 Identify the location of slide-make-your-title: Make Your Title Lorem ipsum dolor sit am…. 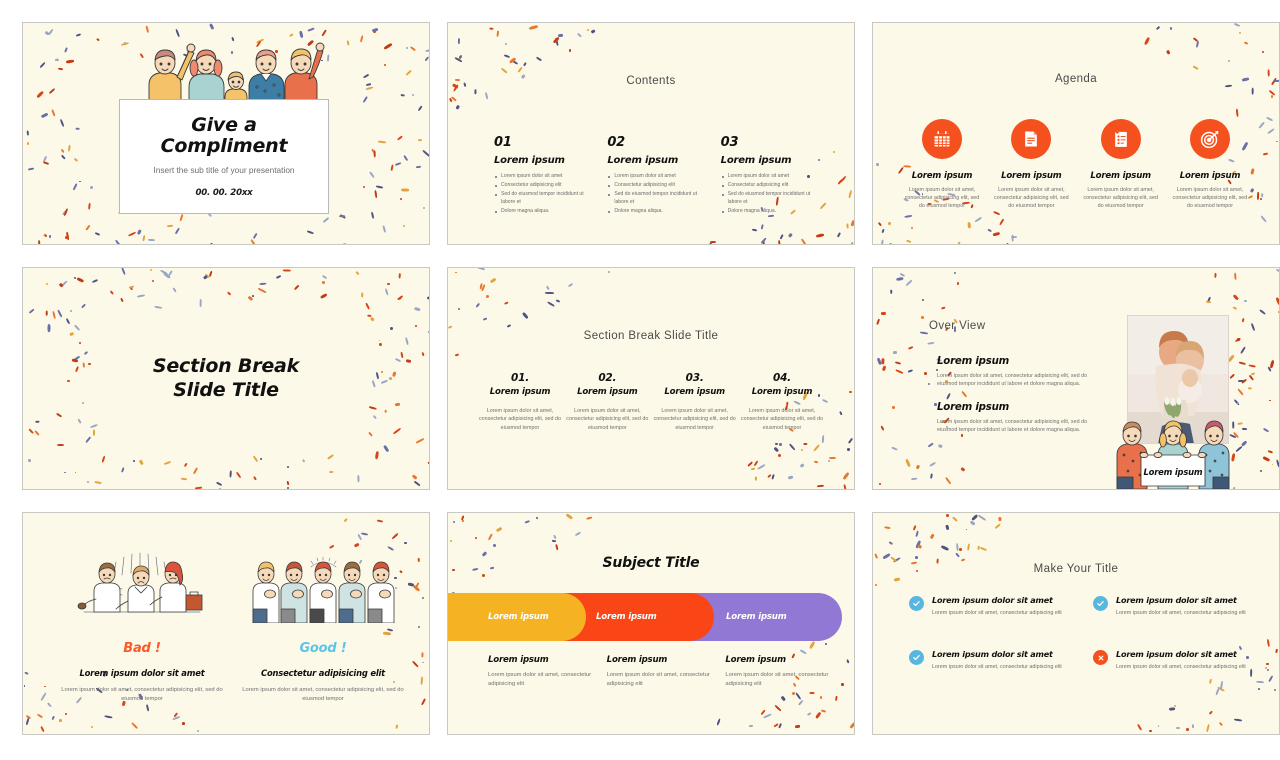
(1076, 623).